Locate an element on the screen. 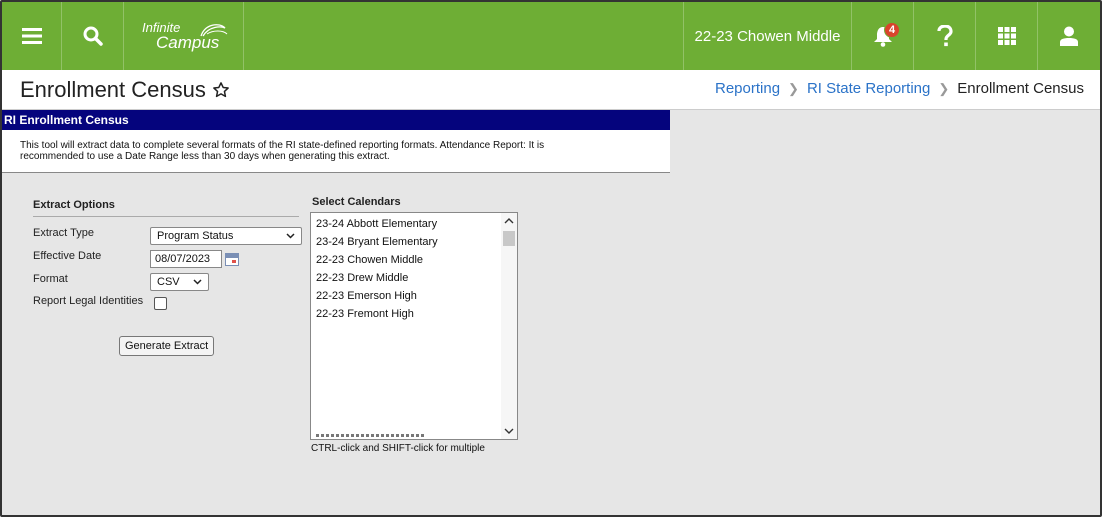 This screenshot has height=517, width=1102. list-item: 22-23 Emerson High is located at coordinates (414, 296).